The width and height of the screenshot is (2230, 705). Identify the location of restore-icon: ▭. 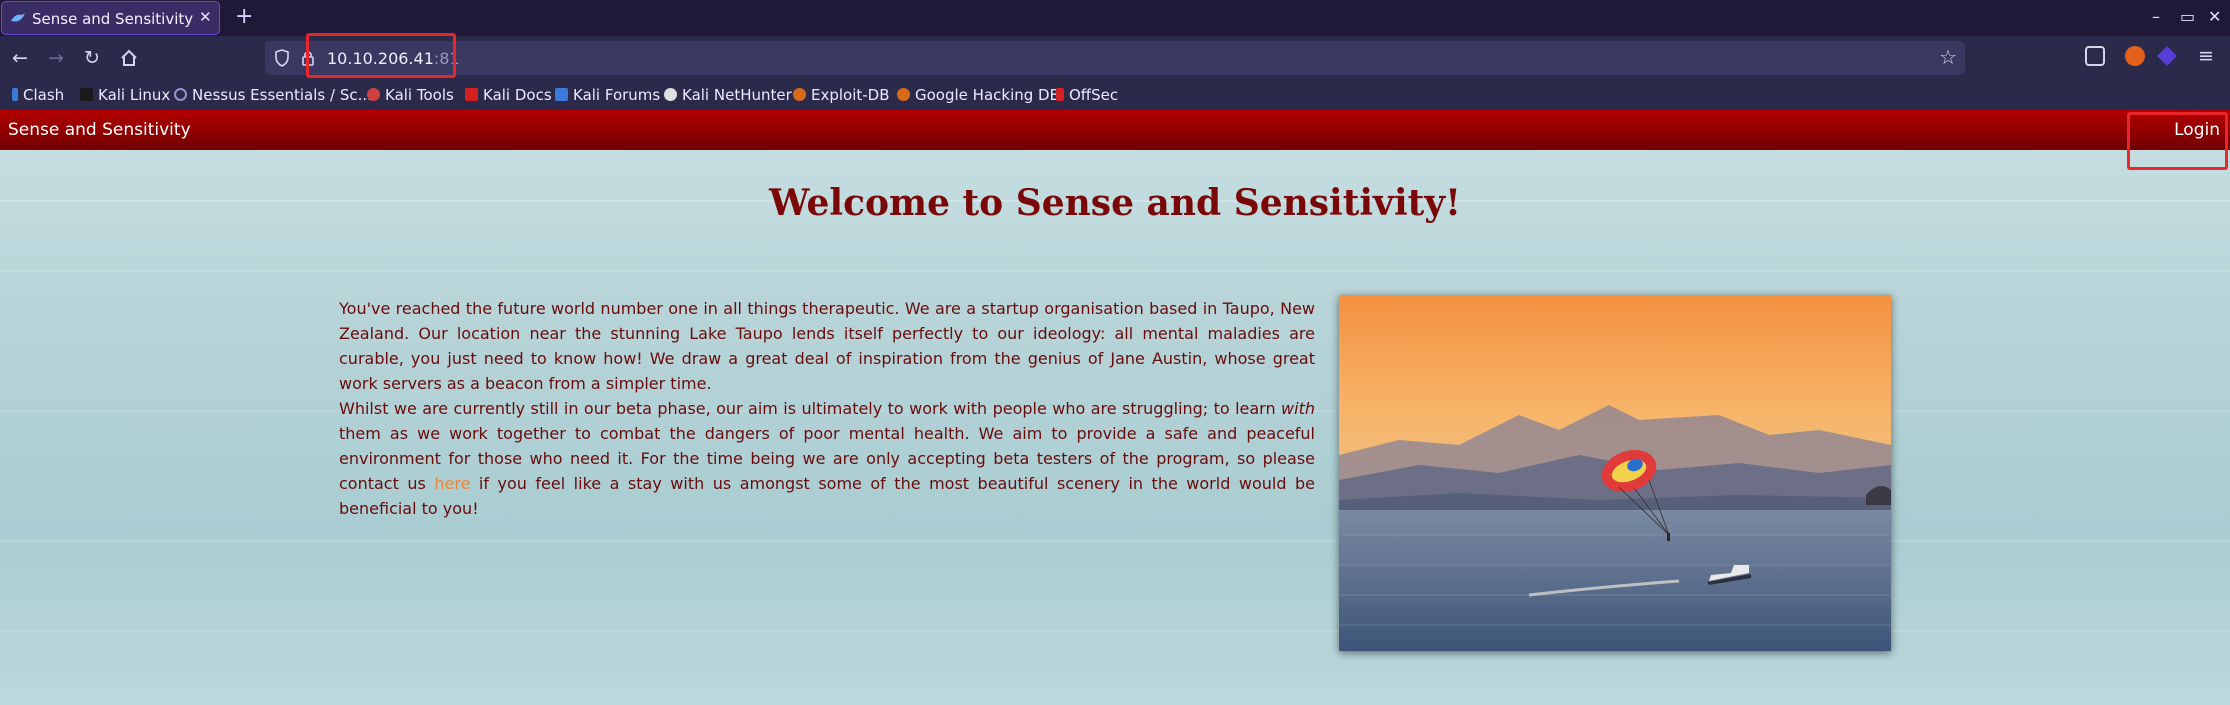
(2187, 16).